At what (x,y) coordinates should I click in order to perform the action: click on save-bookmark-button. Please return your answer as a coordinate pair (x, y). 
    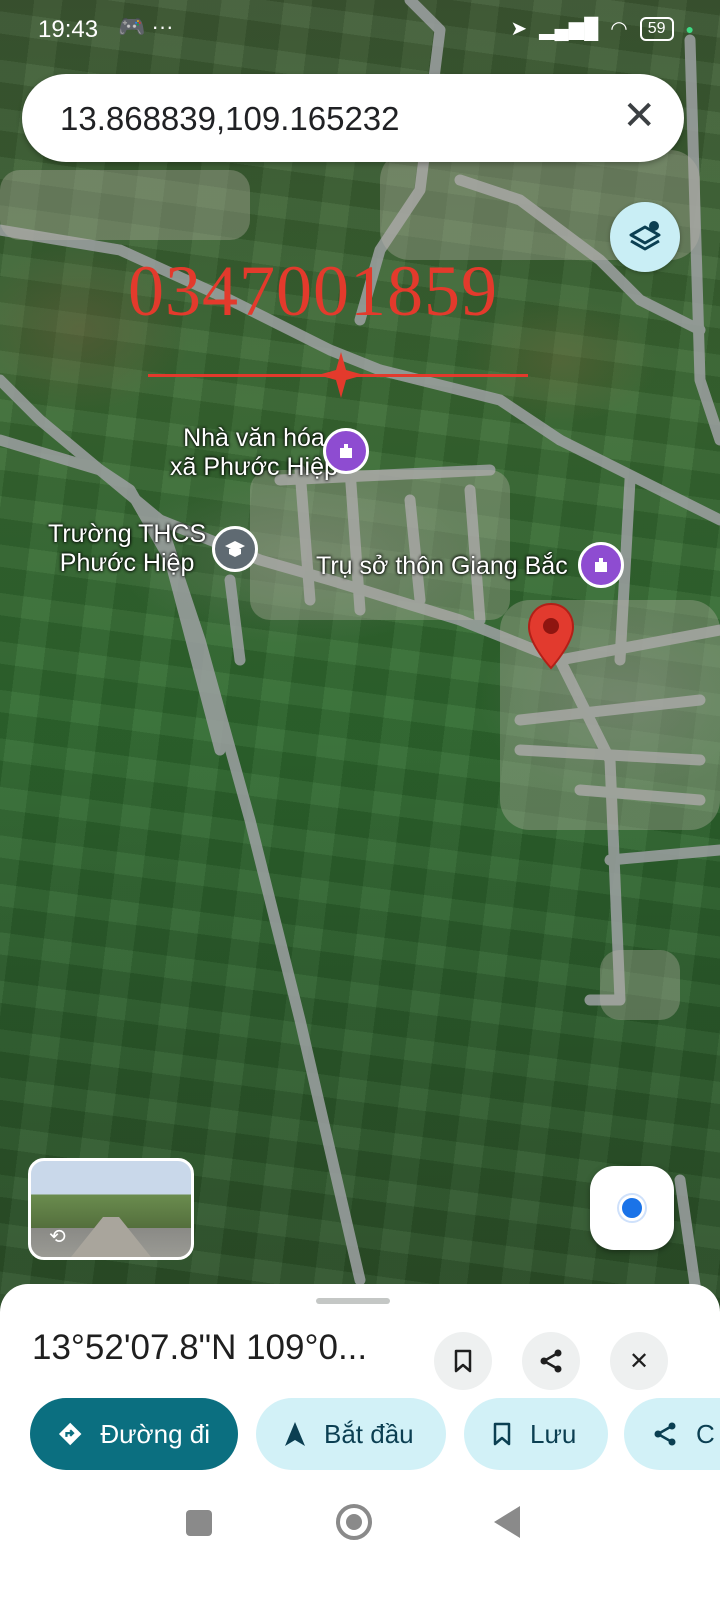
    Looking at the image, I should click on (463, 1361).